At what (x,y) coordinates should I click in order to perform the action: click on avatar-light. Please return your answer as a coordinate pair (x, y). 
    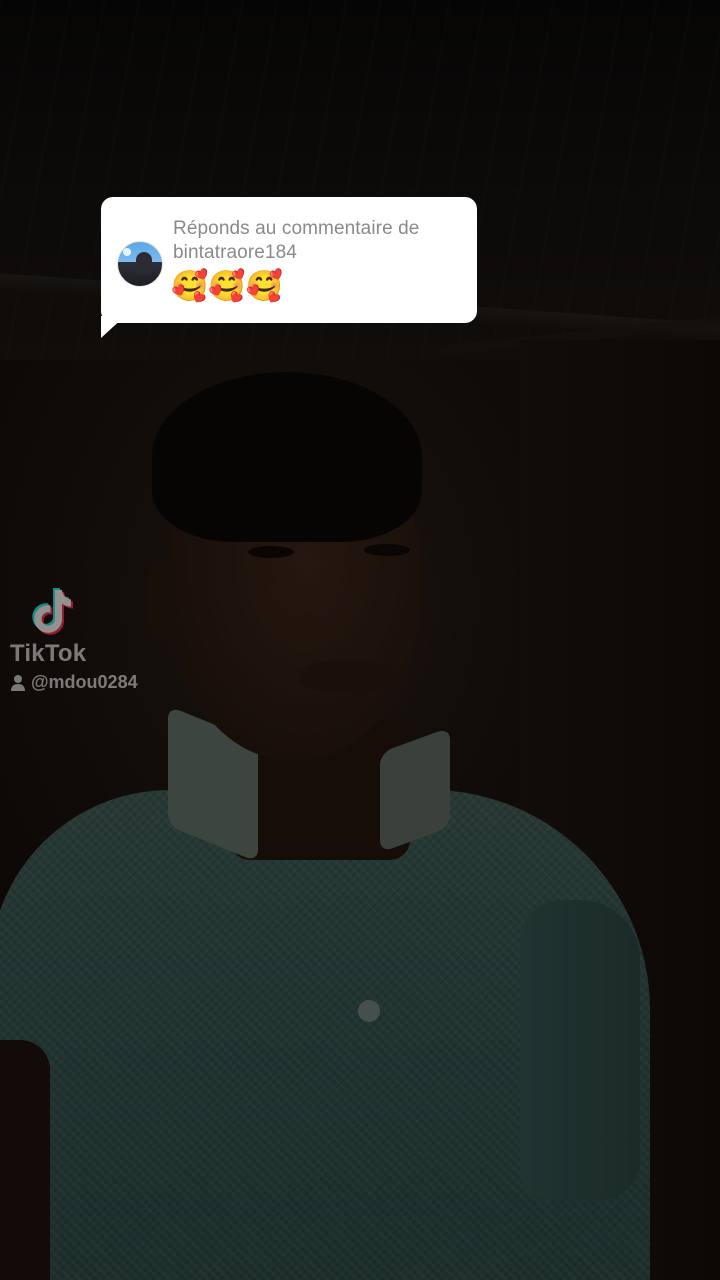
    Looking at the image, I should click on (127, 252).